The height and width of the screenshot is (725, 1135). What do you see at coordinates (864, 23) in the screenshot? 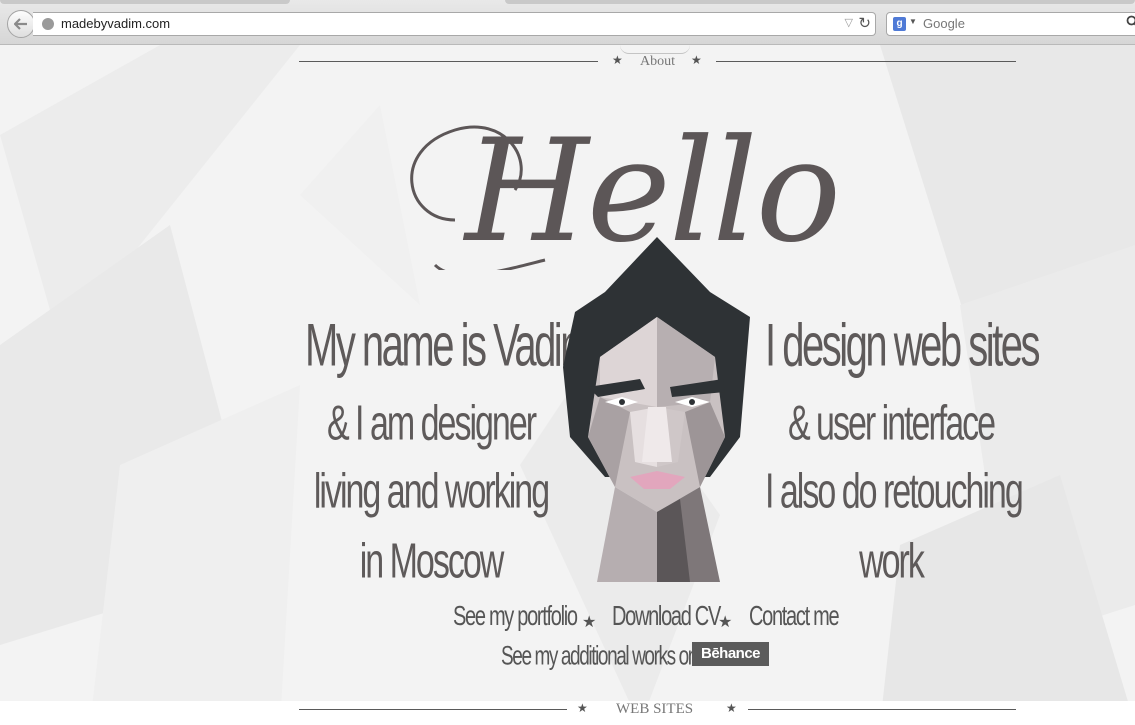
I see `reload-icon: ↻` at bounding box center [864, 23].